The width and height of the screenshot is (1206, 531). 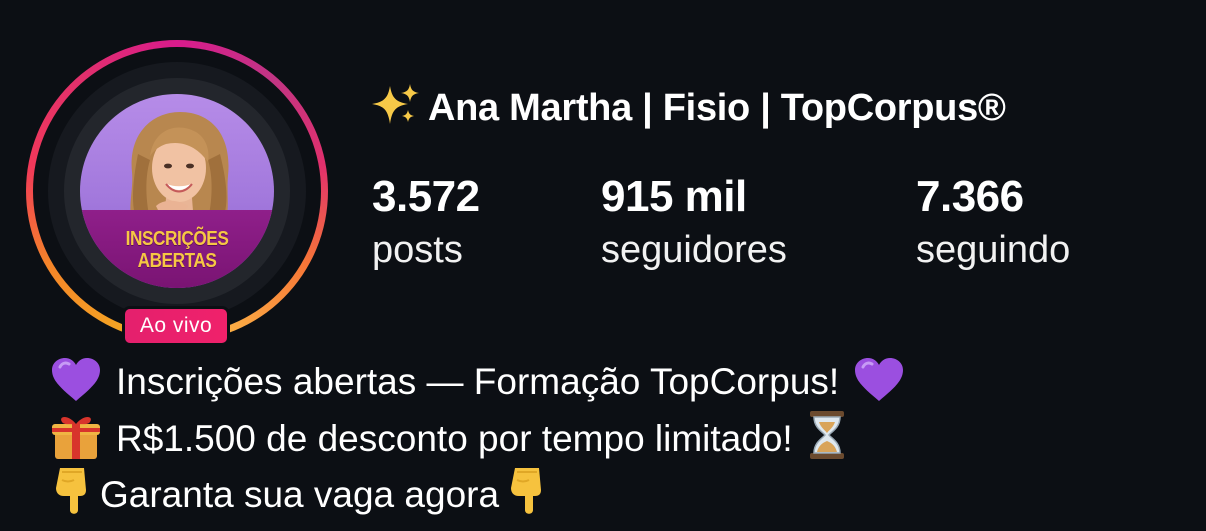 I want to click on following-count: 7.366, so click(x=970, y=196).